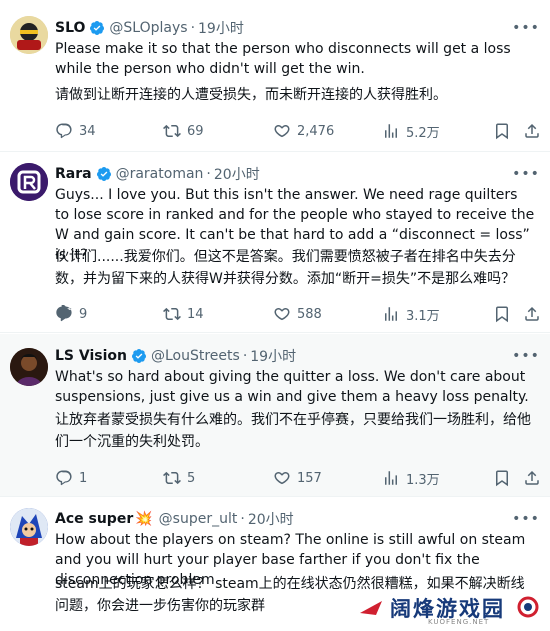  I want to click on handle: @SLOplays, so click(148, 28).